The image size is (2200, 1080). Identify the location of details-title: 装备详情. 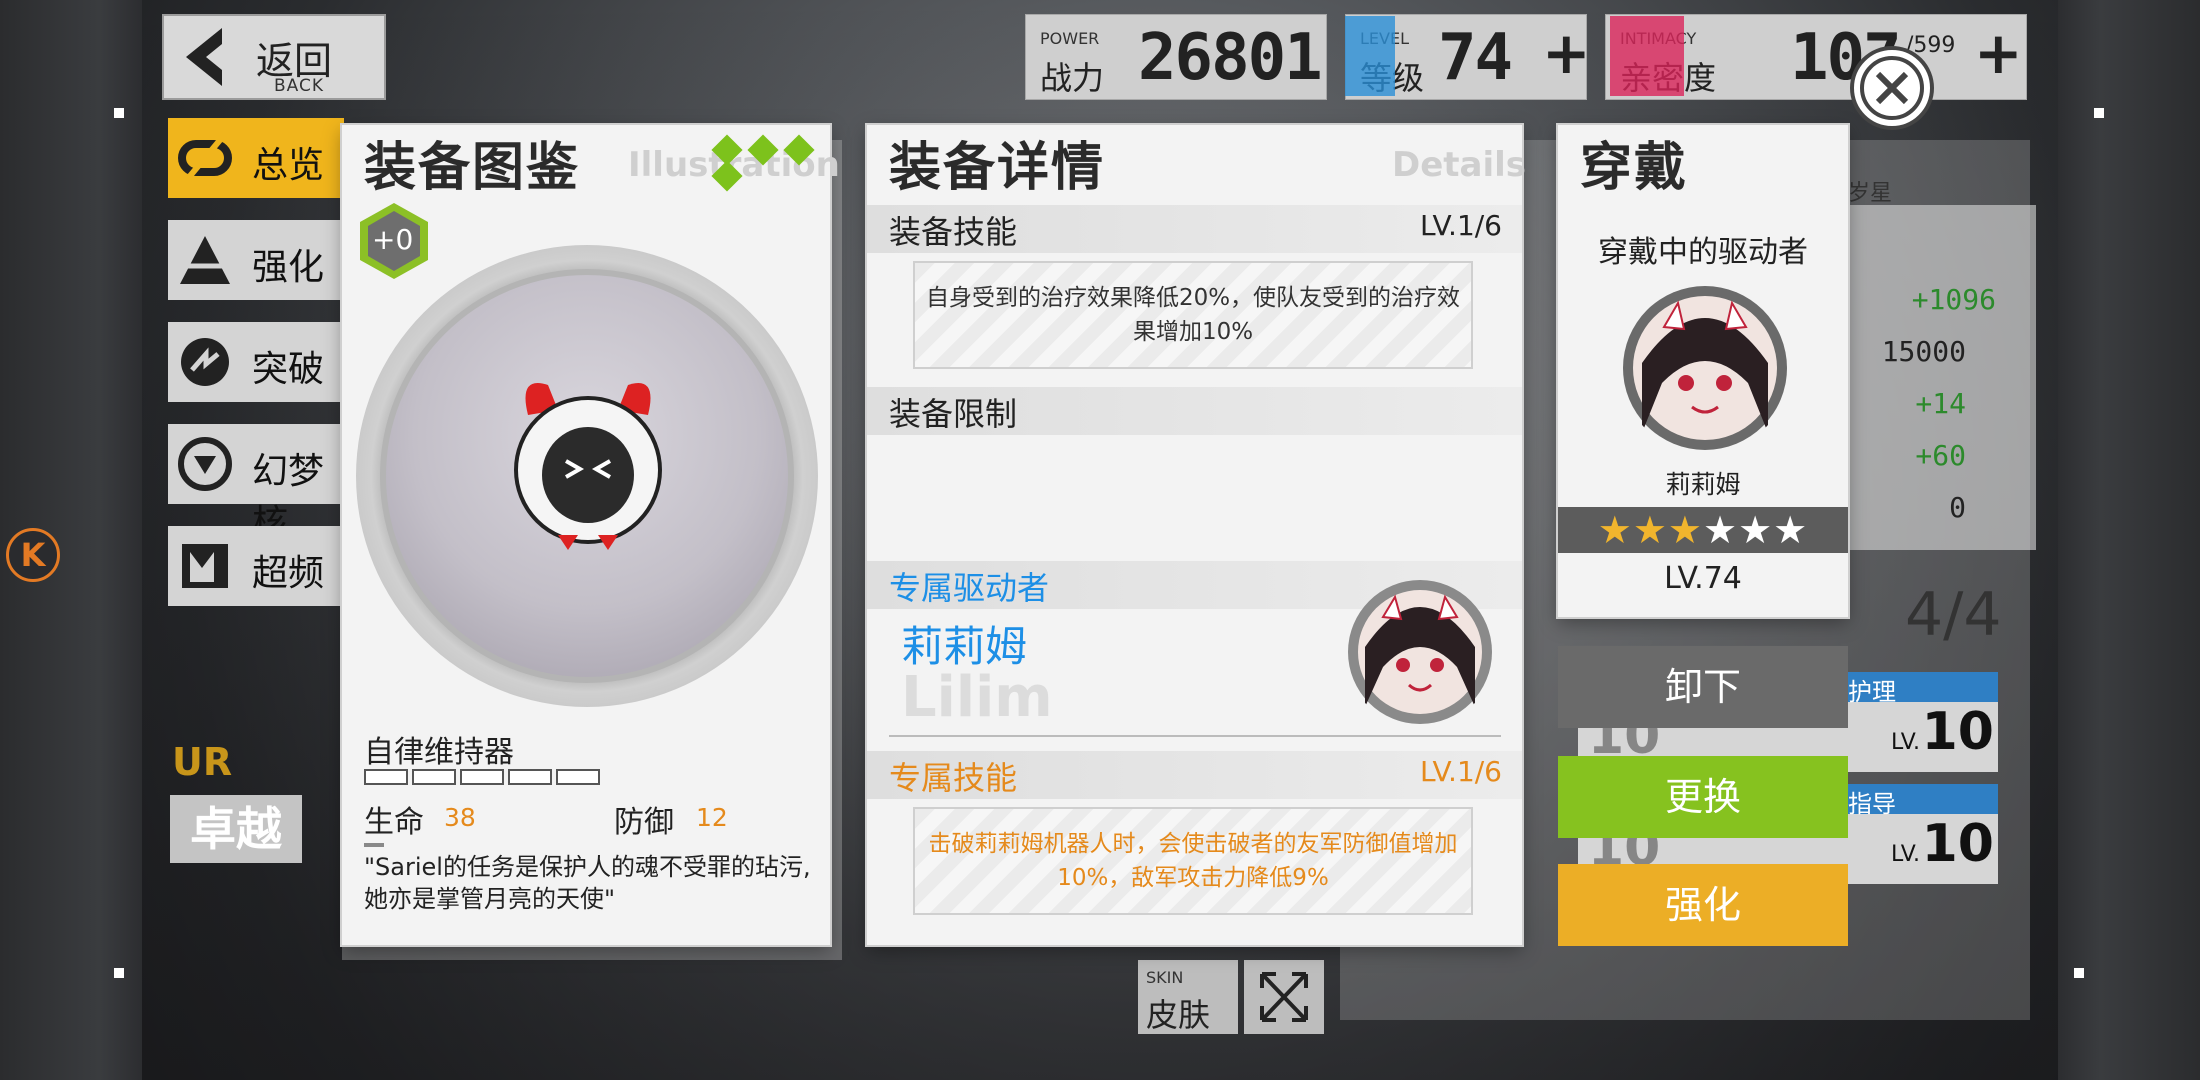
(997, 168).